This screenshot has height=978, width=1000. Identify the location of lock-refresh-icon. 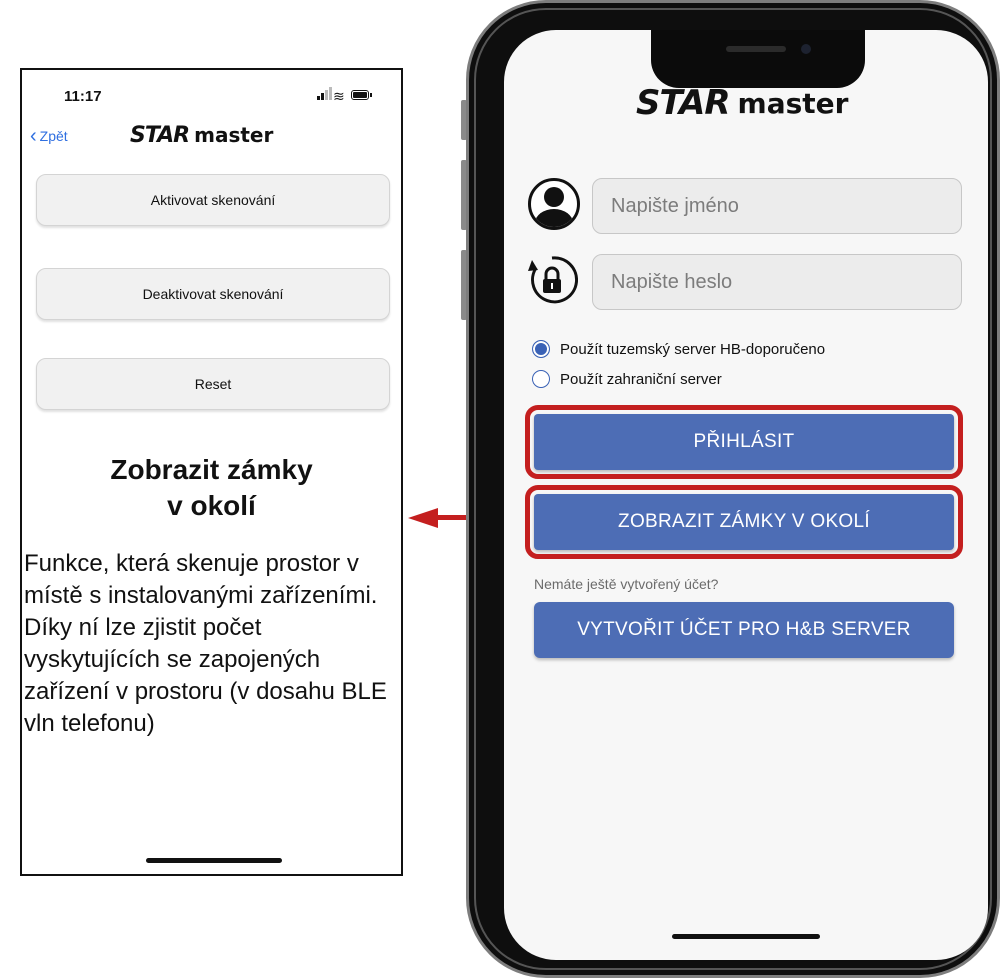
(553, 280).